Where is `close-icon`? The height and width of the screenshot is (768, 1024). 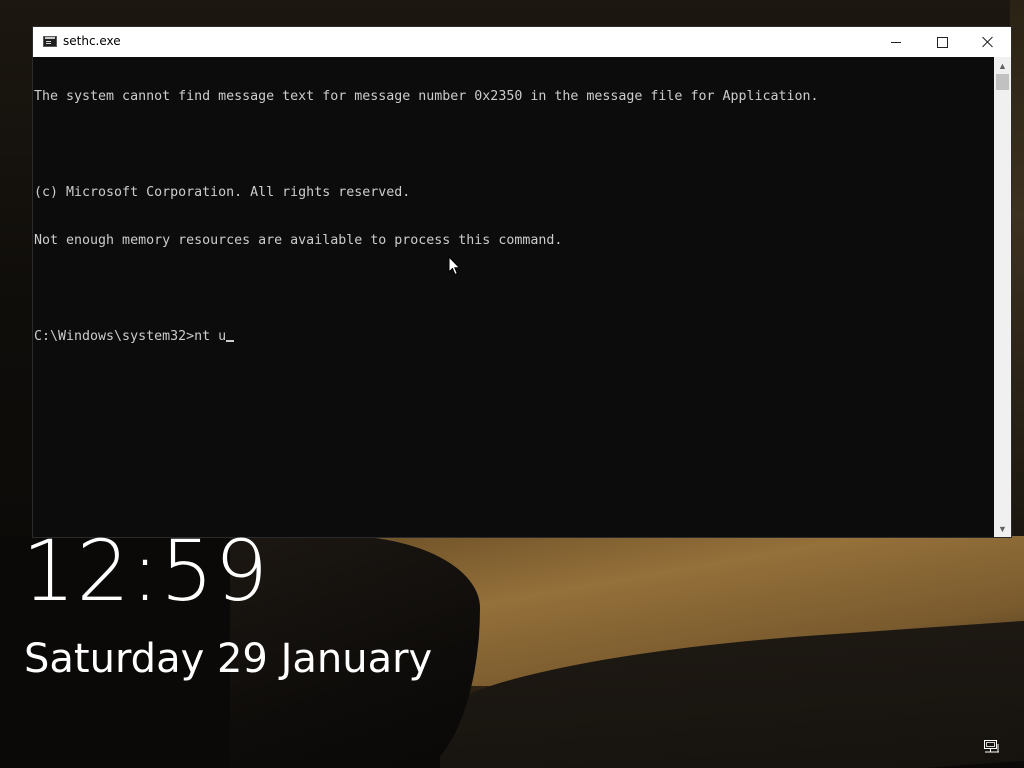 close-icon is located at coordinates (988, 42).